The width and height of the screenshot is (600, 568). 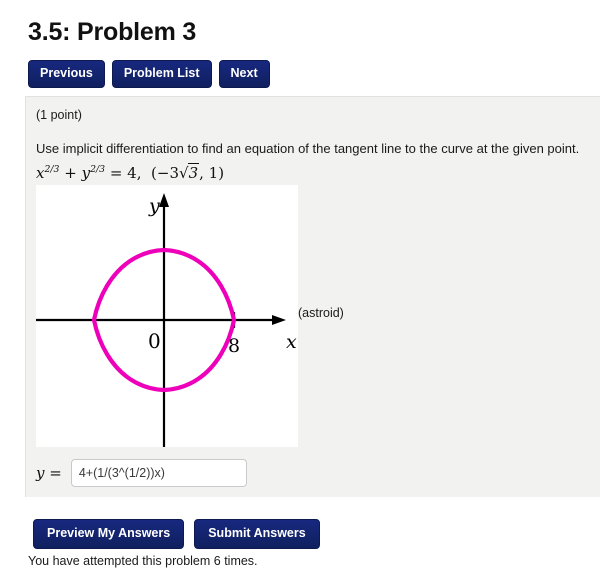 I want to click on point-y-coord: , 1, so click(x=209, y=172).